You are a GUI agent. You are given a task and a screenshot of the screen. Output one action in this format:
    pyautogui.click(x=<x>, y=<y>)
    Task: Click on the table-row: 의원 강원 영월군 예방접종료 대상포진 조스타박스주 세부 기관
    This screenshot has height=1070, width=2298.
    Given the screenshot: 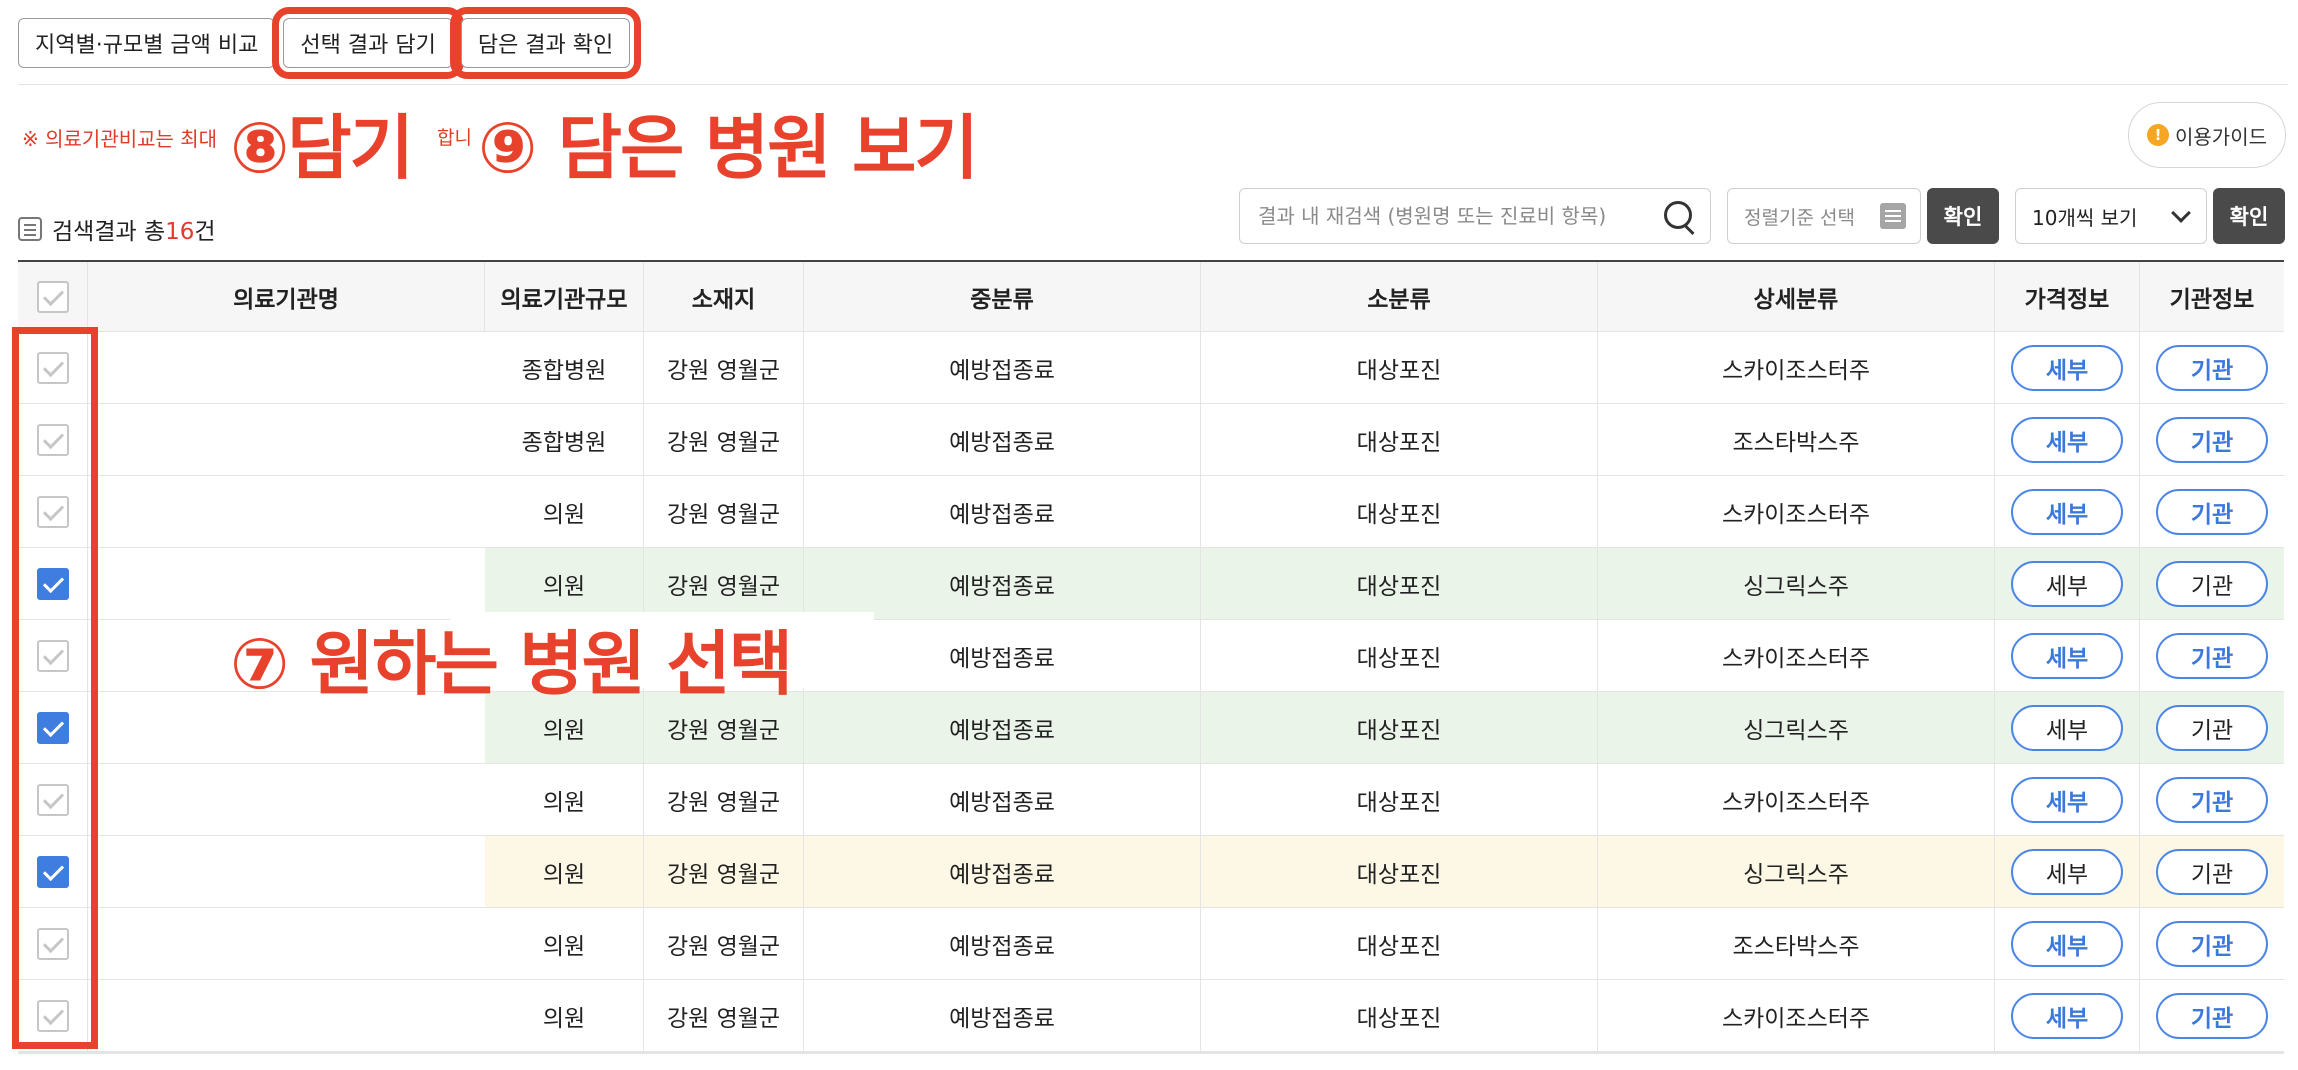 What is the action you would take?
    pyautogui.click(x=1151, y=944)
    